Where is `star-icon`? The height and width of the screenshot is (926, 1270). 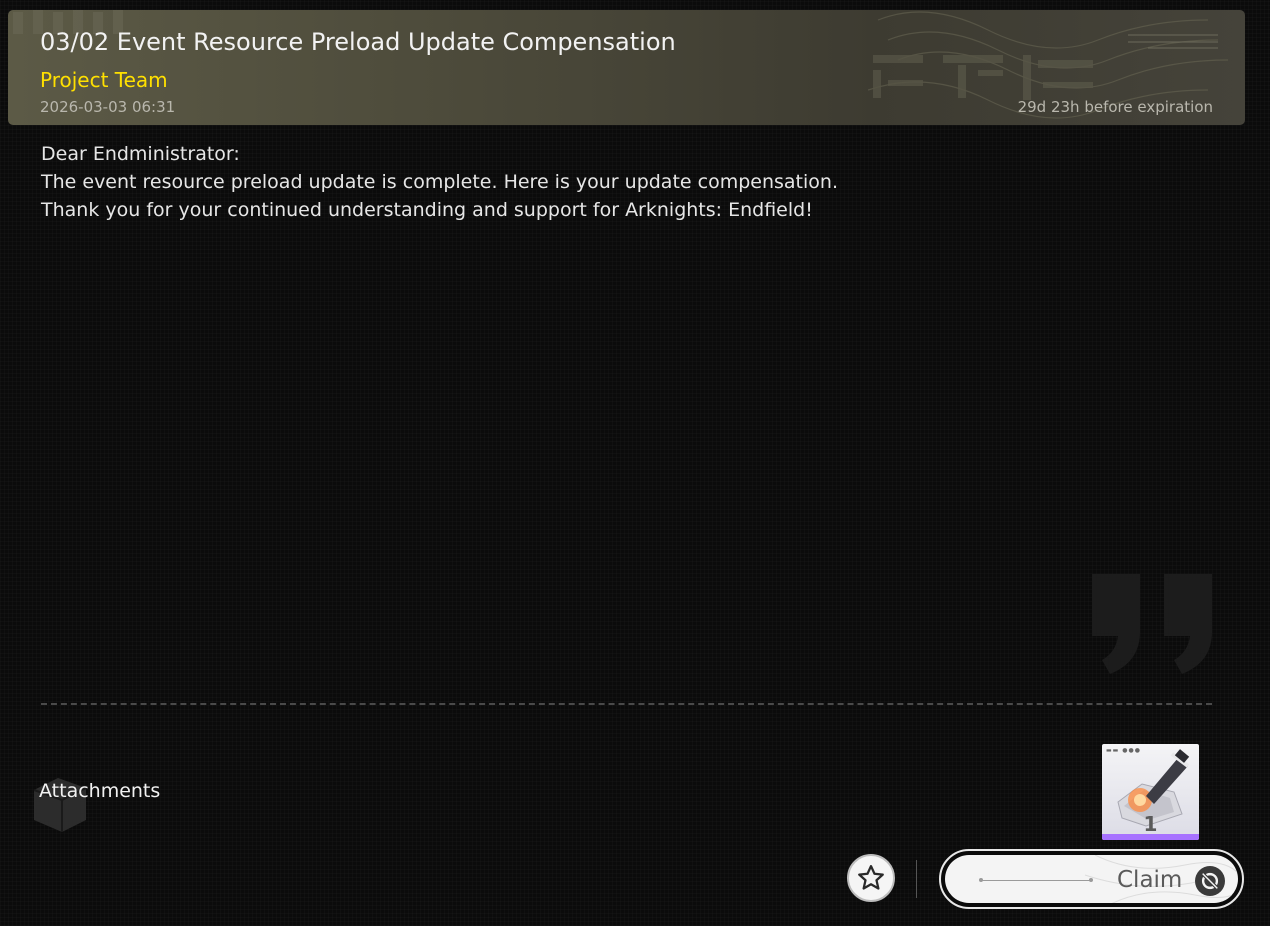 star-icon is located at coordinates (871, 877).